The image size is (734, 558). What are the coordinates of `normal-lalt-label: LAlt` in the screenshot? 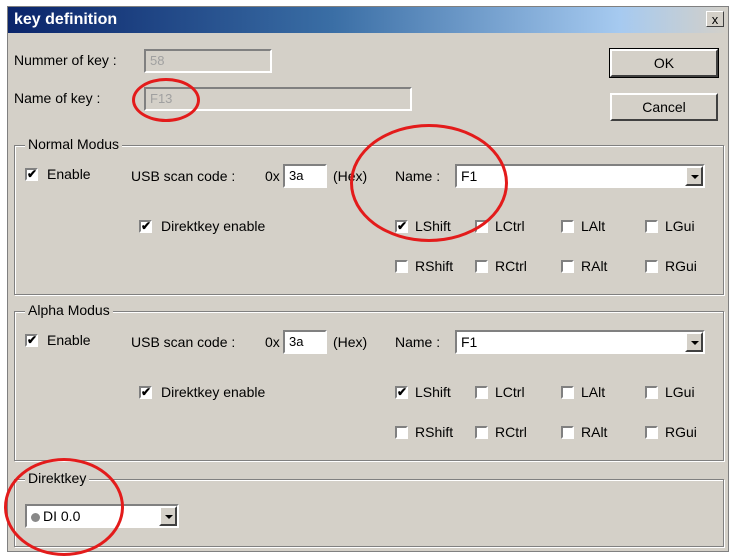 It's located at (593, 226).